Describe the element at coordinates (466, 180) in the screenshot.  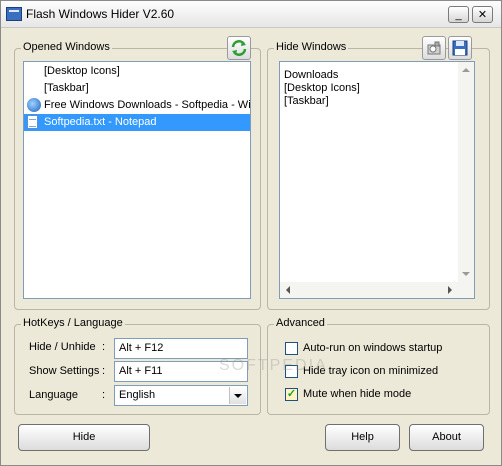
I see `vertical-scrollbar` at that location.